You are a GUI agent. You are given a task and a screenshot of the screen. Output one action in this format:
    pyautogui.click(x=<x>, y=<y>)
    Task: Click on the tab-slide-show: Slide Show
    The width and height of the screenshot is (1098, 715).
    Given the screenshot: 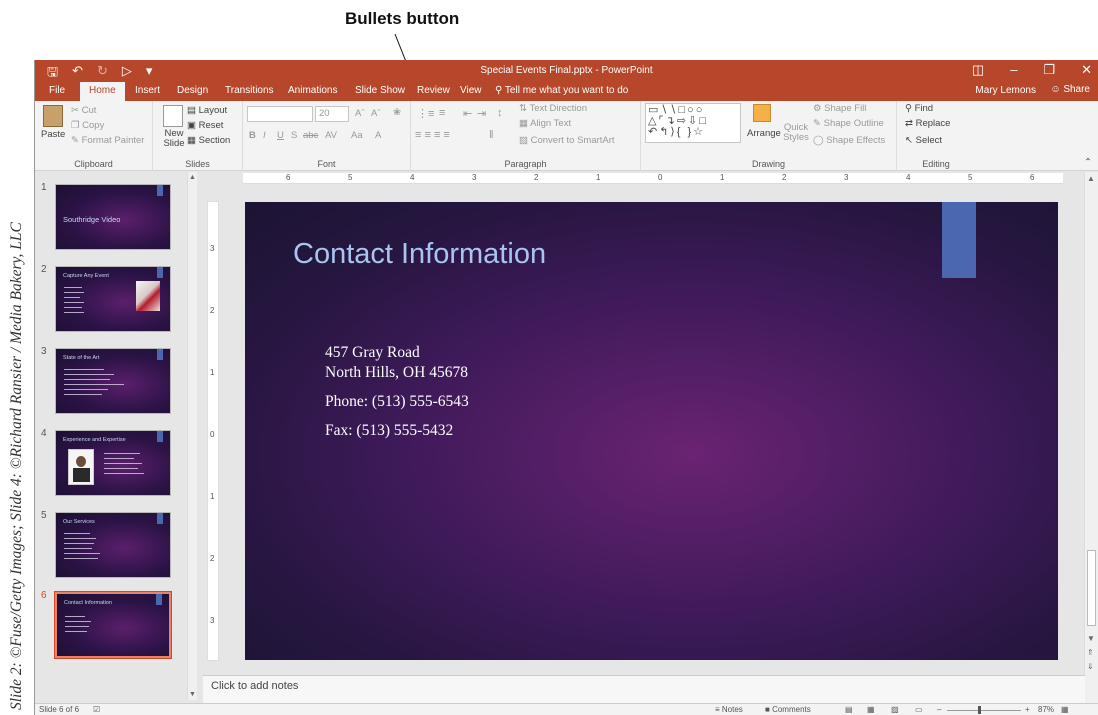 What is the action you would take?
    pyautogui.click(x=380, y=90)
    